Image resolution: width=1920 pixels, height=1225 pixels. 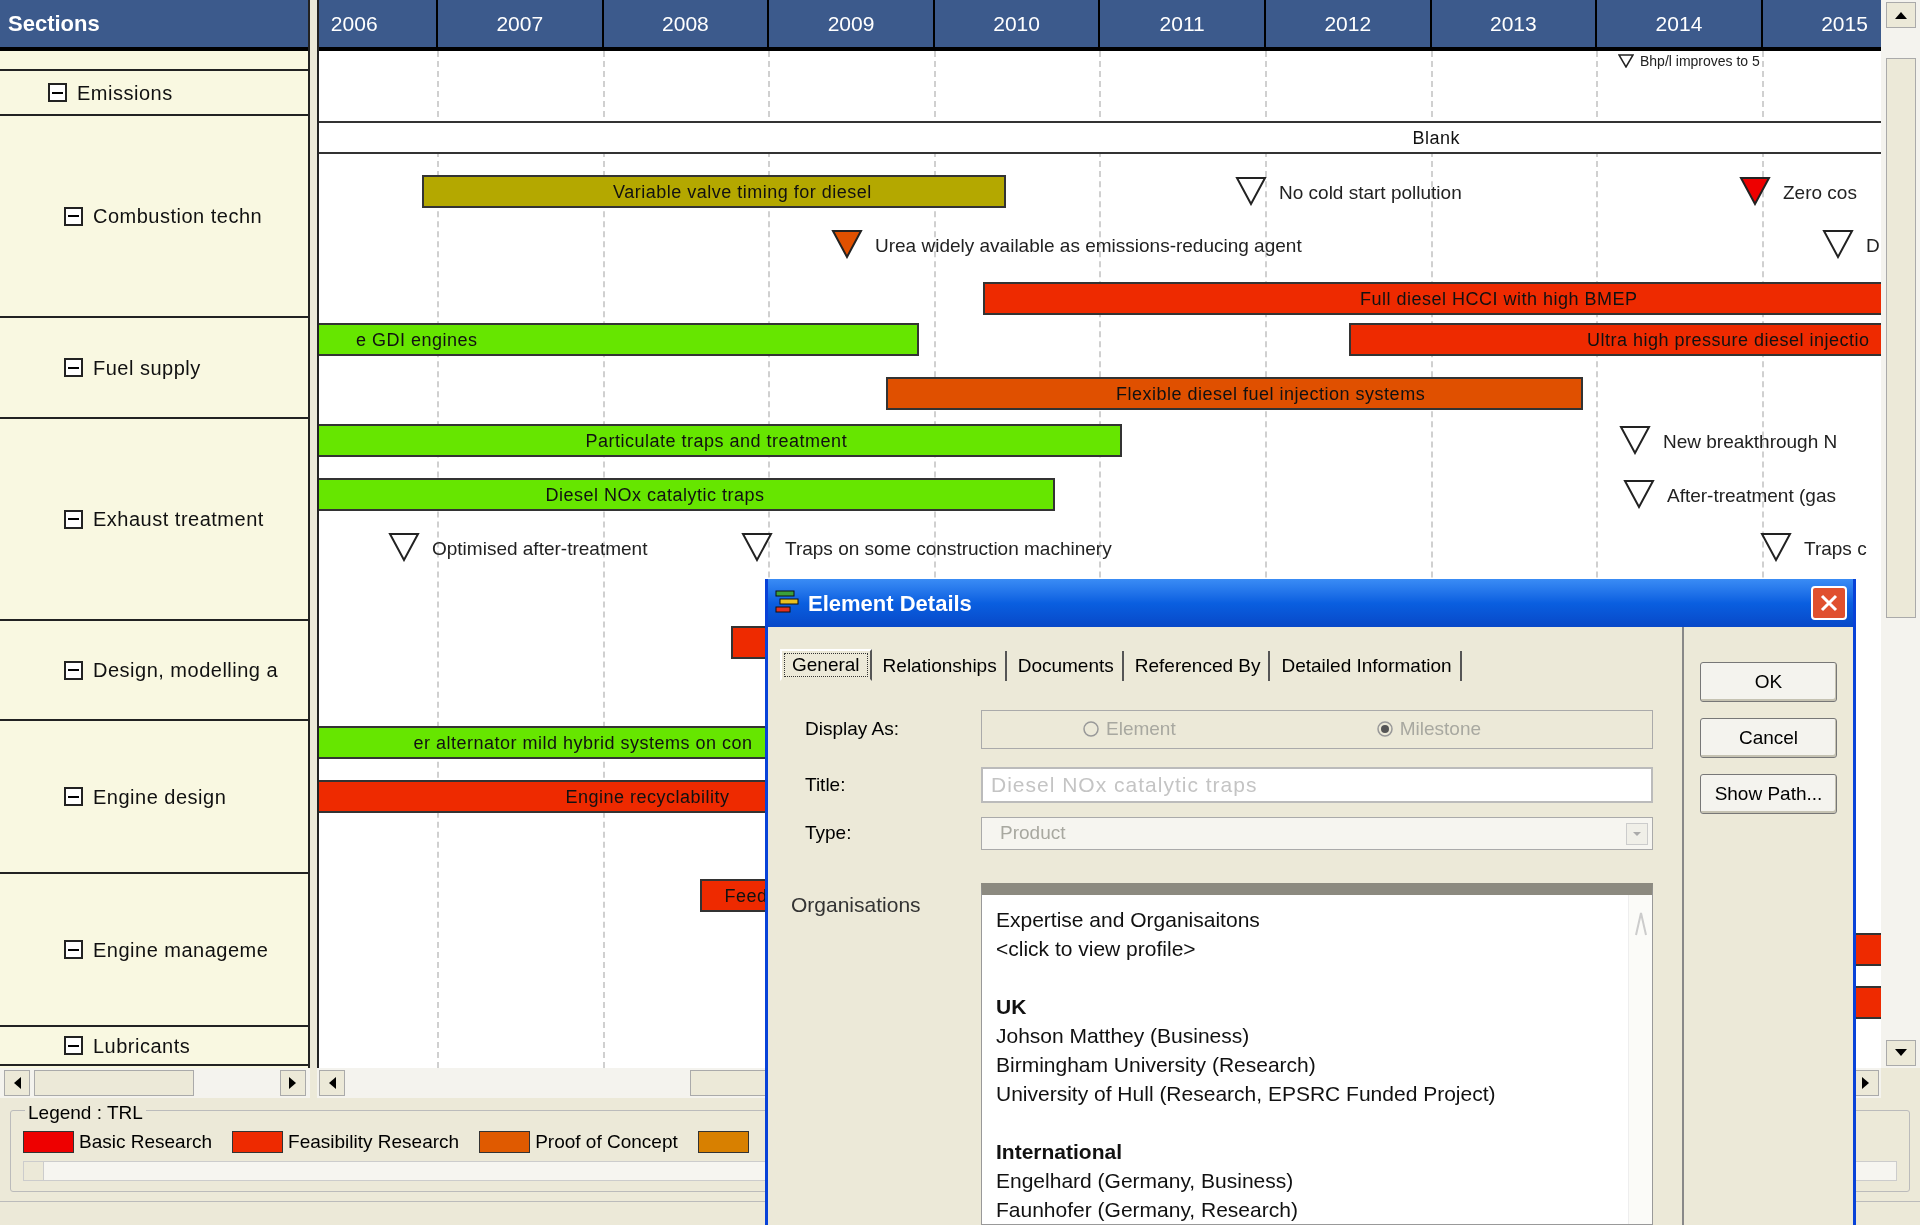 I want to click on list-line: University of Hull (Research, EPSRC Funded Project), so click(x=1246, y=1094).